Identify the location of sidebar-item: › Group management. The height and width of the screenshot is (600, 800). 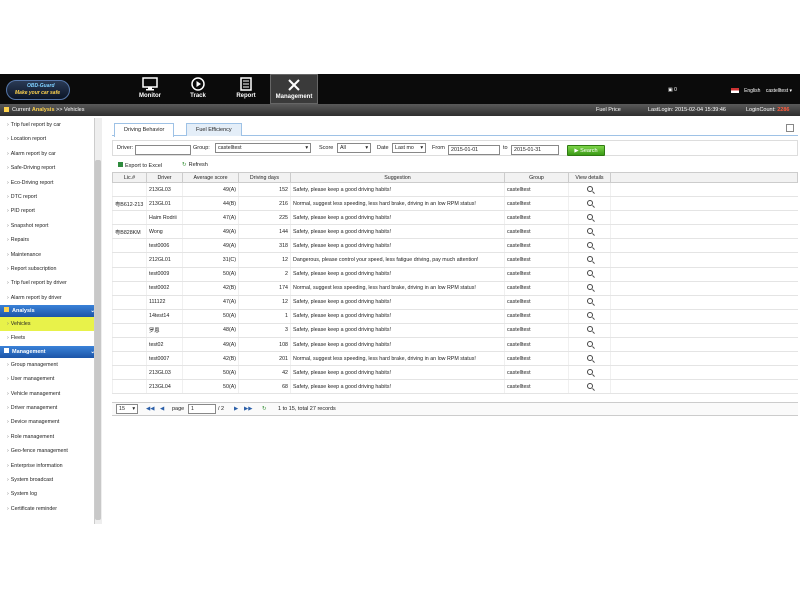
(50, 365).